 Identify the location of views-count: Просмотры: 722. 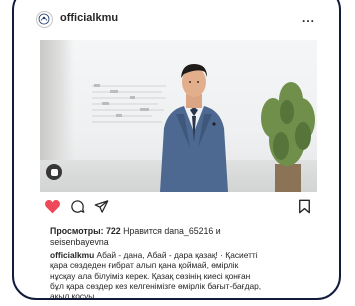
(85, 231).